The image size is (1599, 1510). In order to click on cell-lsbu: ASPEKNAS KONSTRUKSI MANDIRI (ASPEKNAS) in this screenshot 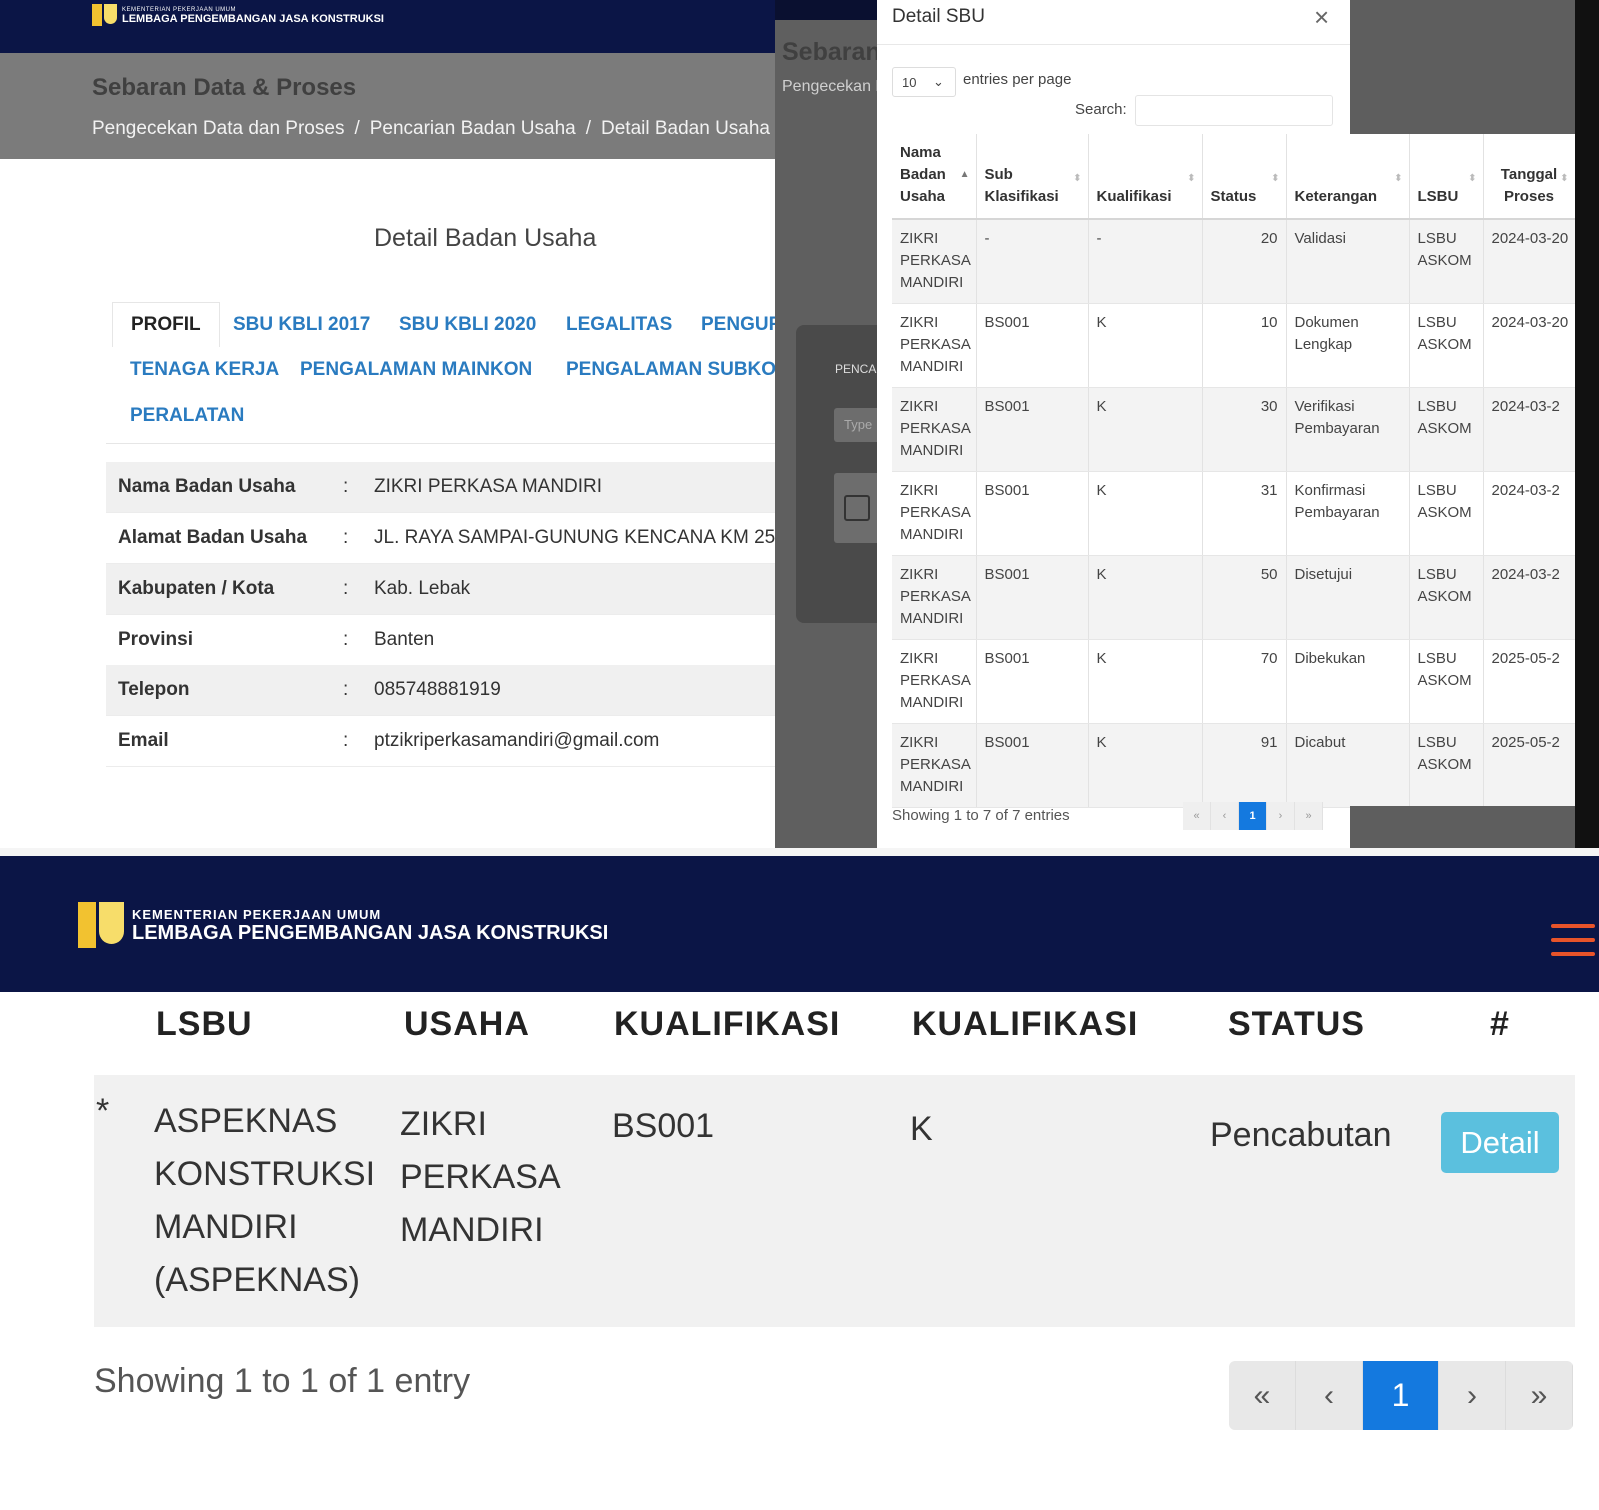, I will do `click(265, 1200)`.